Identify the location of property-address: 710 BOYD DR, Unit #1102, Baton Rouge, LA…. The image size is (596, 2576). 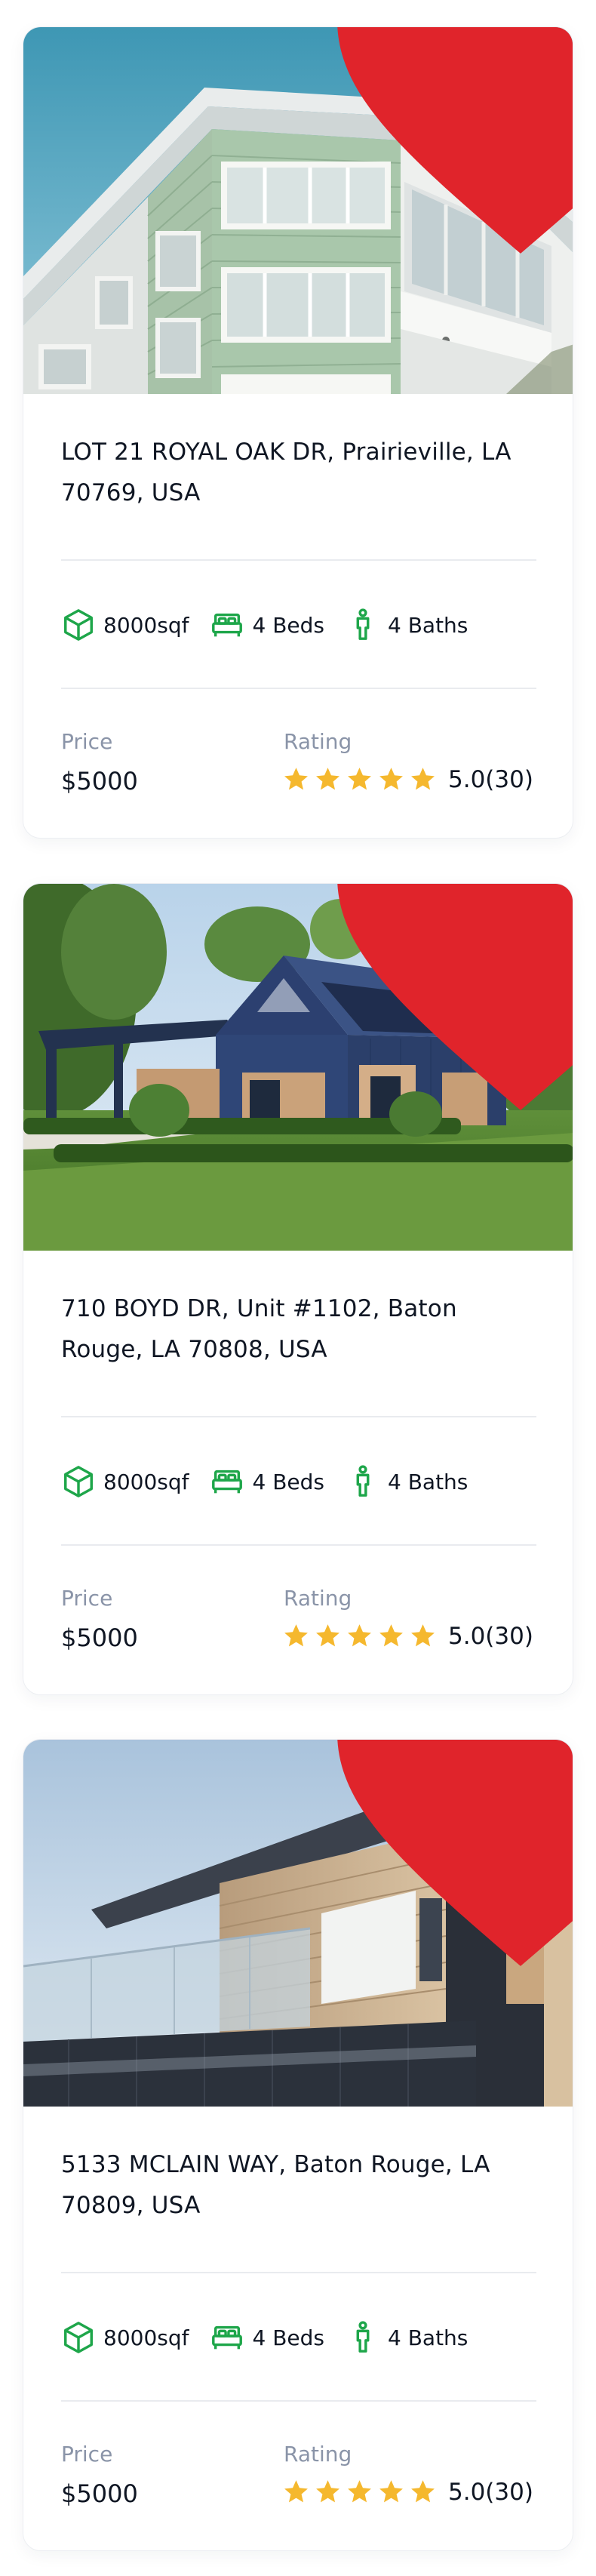
(299, 1329).